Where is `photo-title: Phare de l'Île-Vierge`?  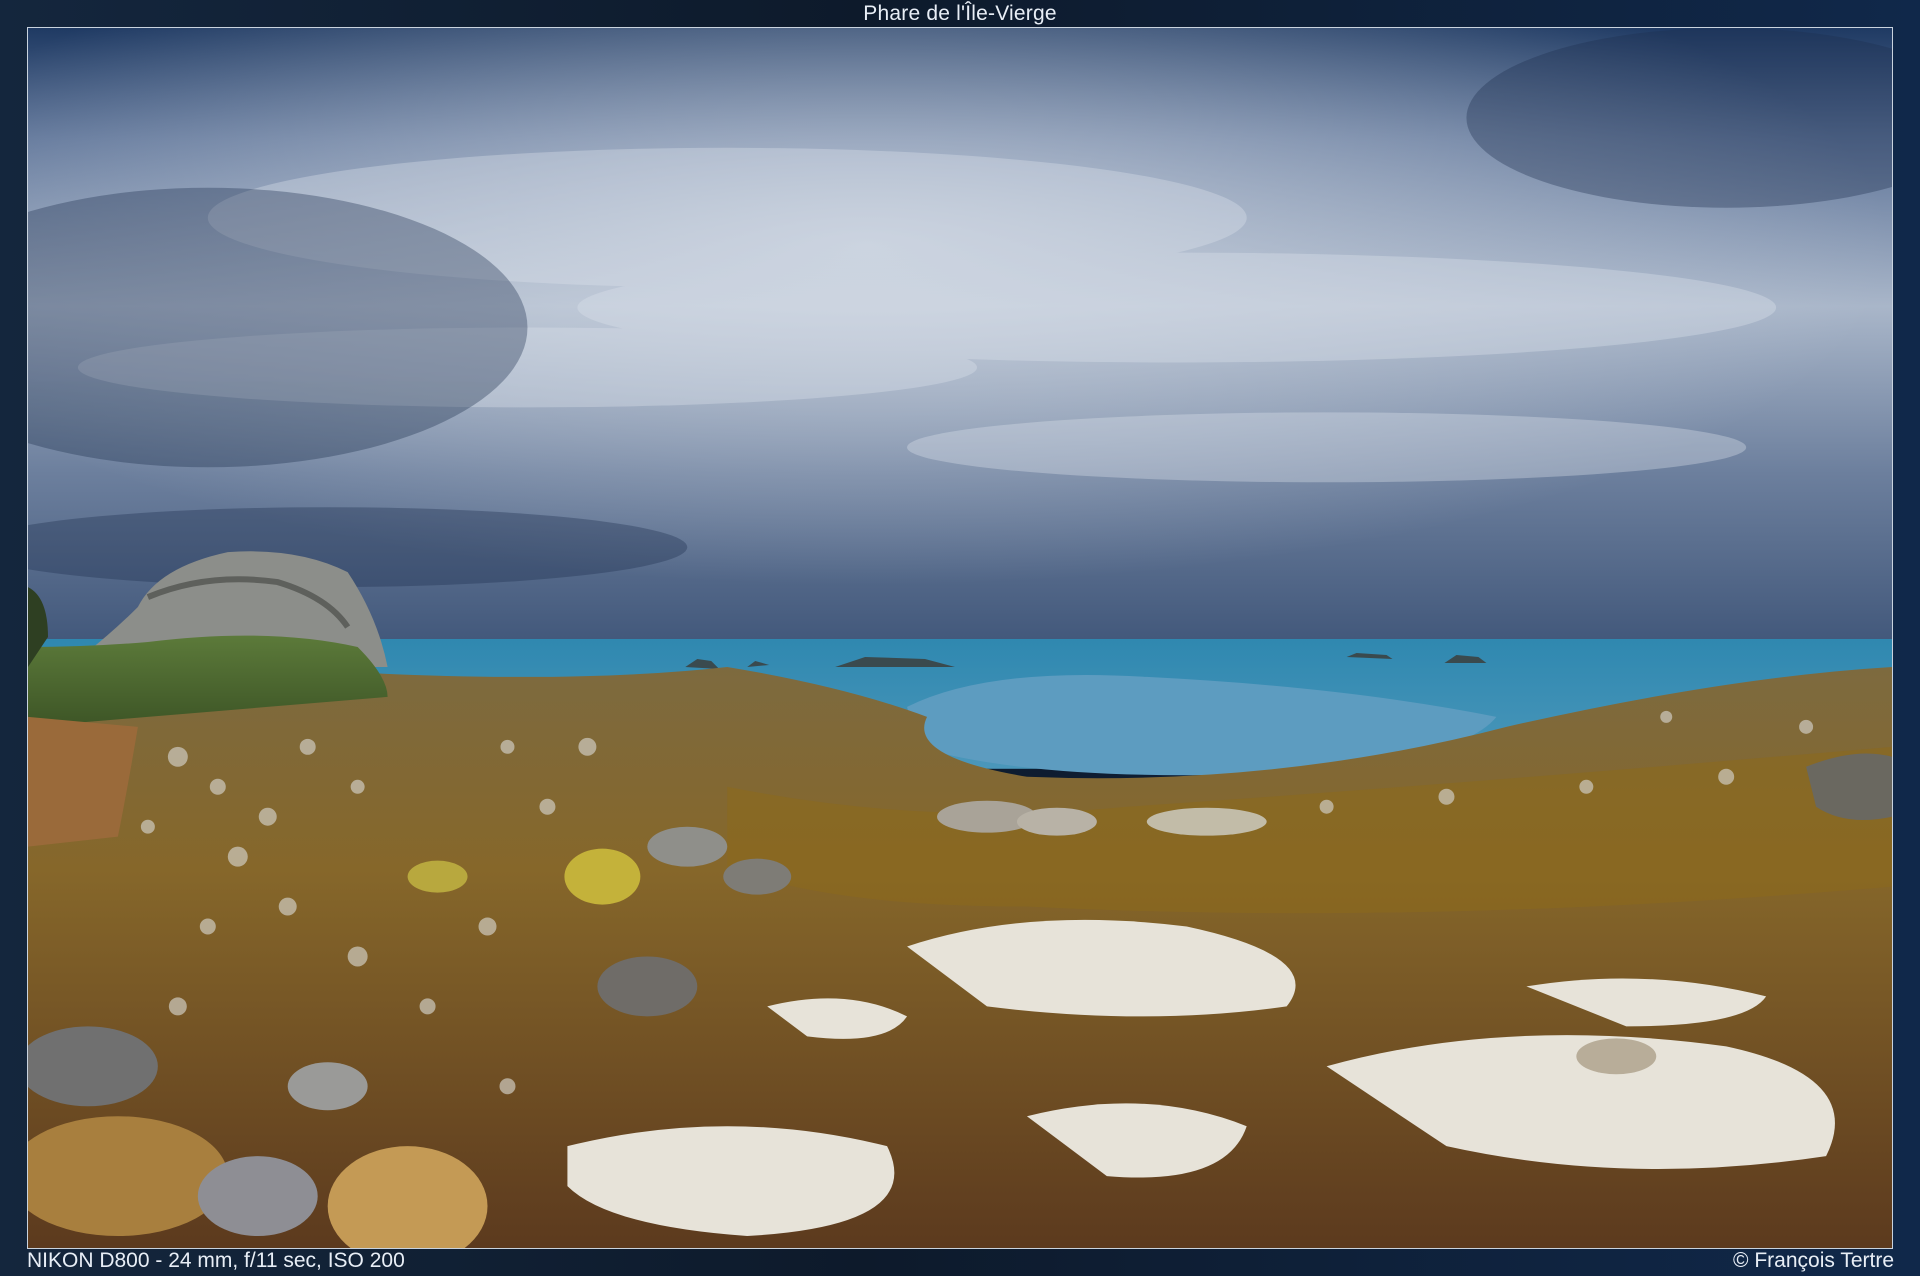
photo-title: Phare de l'Île-Vierge is located at coordinates (960, 13).